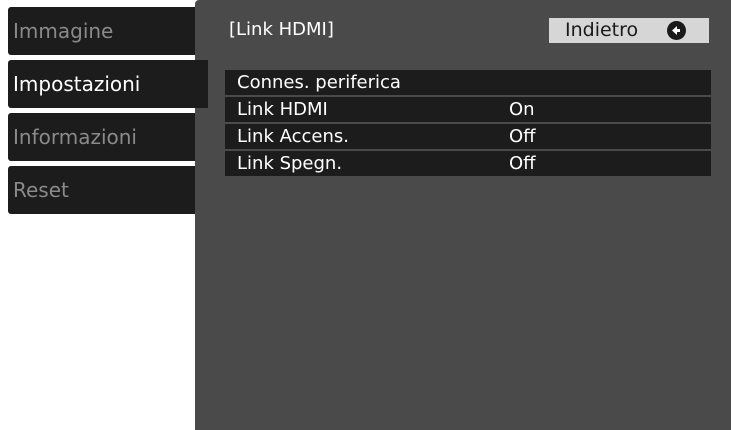 The width and height of the screenshot is (731, 430). What do you see at coordinates (676, 30) in the screenshot?
I see `return-icon` at bounding box center [676, 30].